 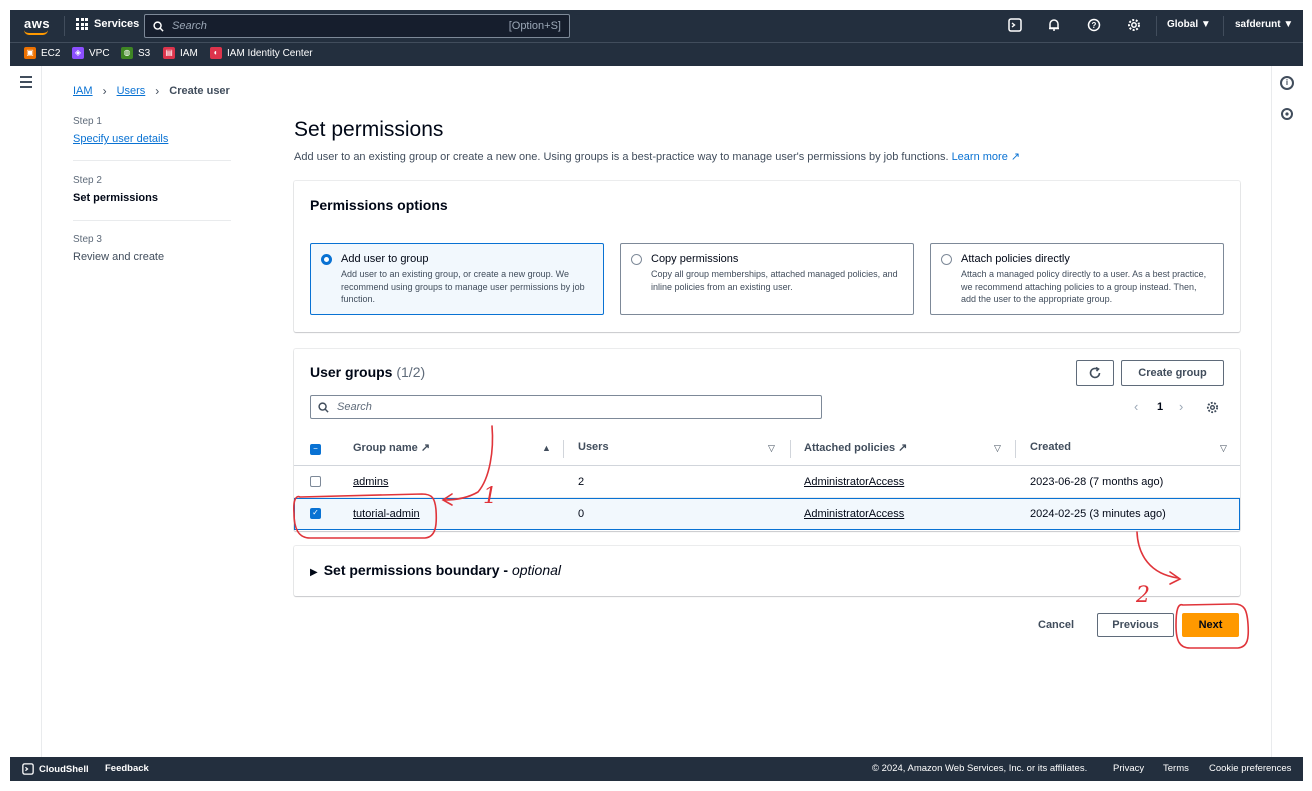 What do you see at coordinates (946, 259) in the screenshot?
I see `radio-attach-policies-directly` at bounding box center [946, 259].